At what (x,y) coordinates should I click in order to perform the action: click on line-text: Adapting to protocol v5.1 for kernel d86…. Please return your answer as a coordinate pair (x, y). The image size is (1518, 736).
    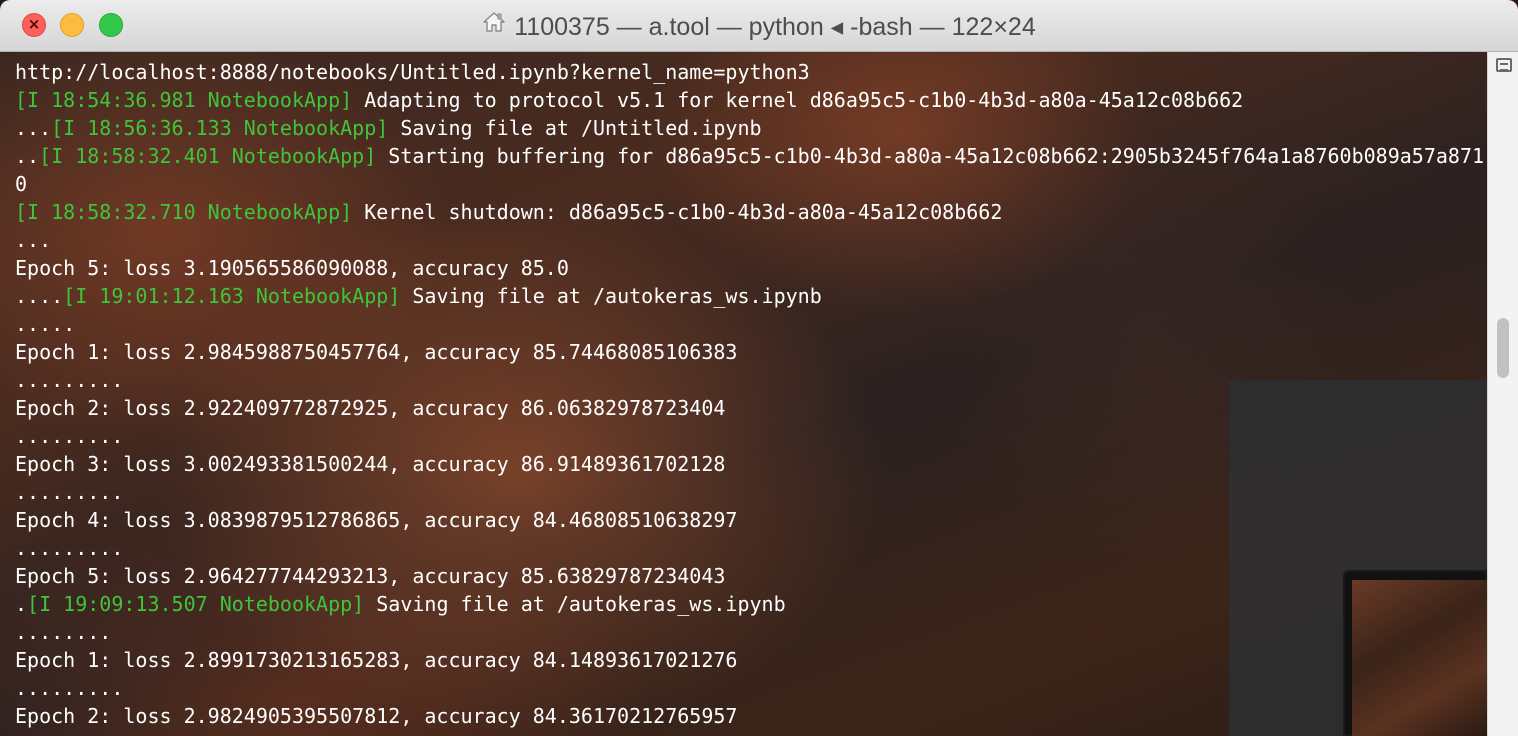
    Looking at the image, I should click on (798, 100).